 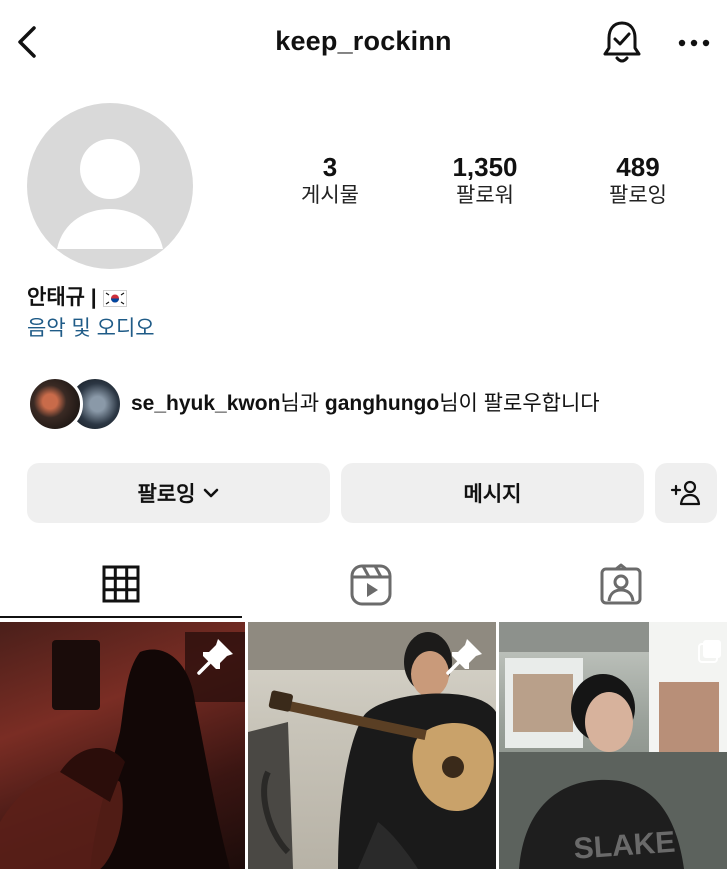 I want to click on suggested-users-button, so click(x=686, y=493).